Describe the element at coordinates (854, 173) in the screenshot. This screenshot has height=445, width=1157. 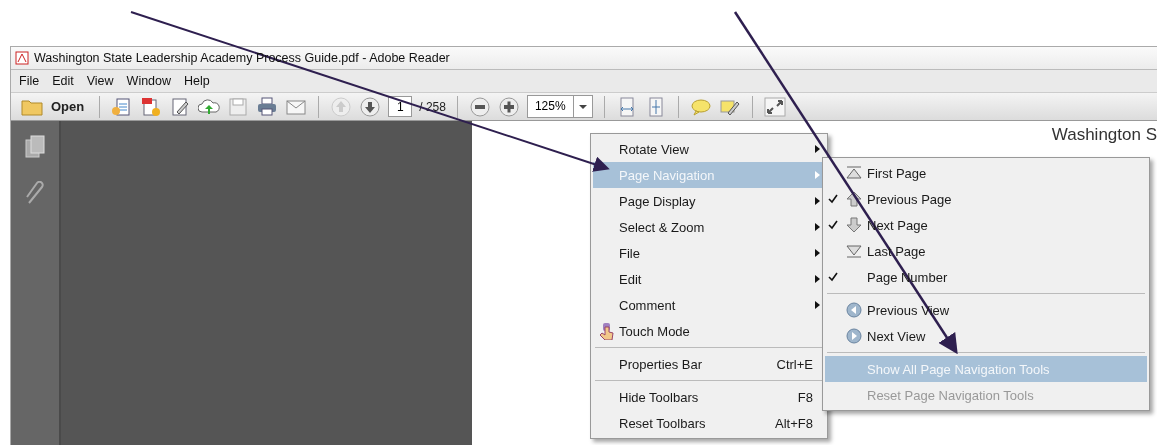
I see `first-page-icon` at that location.